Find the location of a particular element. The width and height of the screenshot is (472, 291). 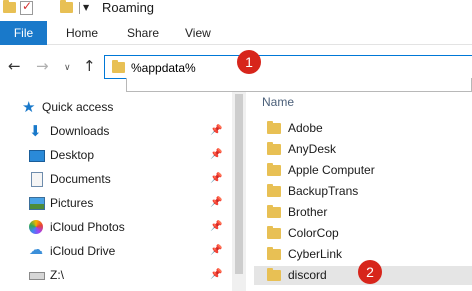

step-badge-1: 1 is located at coordinates (249, 62).